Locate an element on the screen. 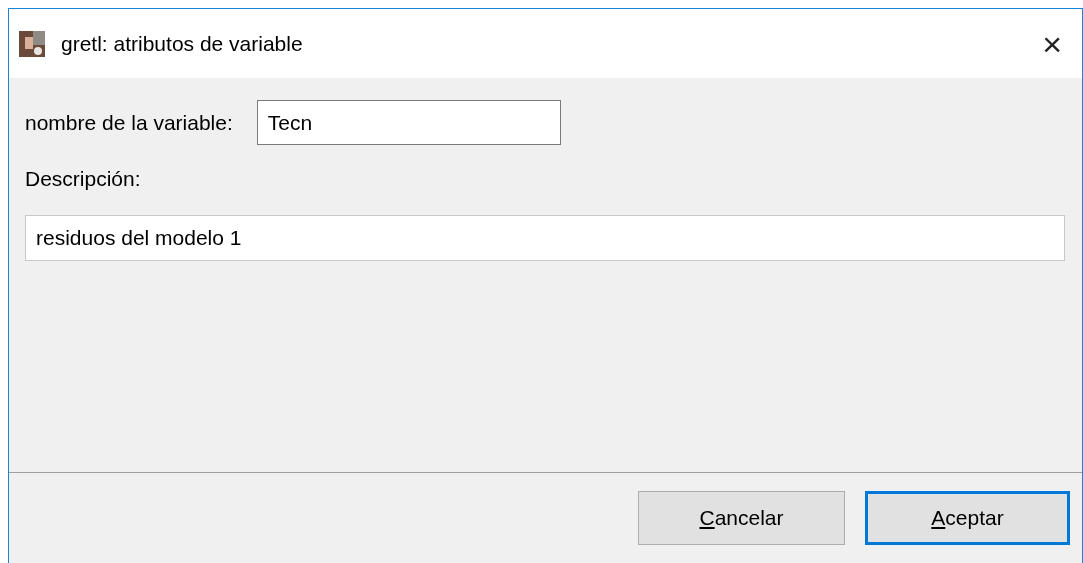 This screenshot has height=563, width=1083. app-icon is located at coordinates (32, 43).